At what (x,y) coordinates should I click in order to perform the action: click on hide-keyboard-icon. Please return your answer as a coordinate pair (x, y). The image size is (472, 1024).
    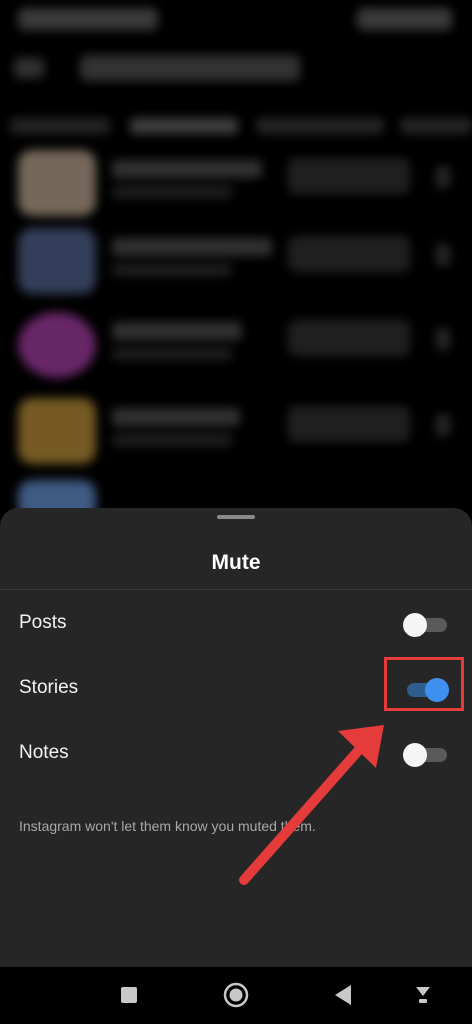
    Looking at the image, I should click on (423, 995).